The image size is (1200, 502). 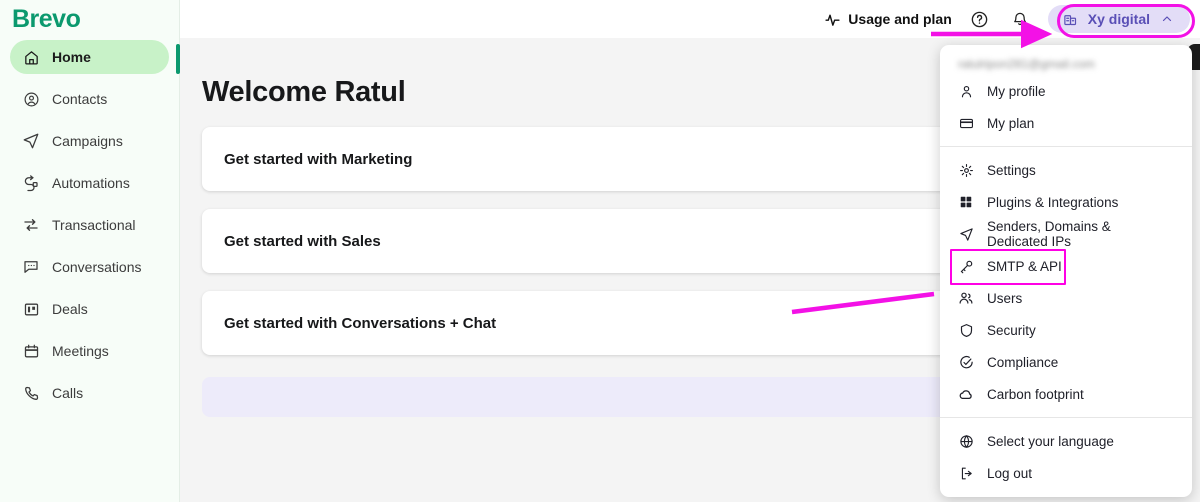 I want to click on menu-item-my-profile: My profile, so click(x=1066, y=91).